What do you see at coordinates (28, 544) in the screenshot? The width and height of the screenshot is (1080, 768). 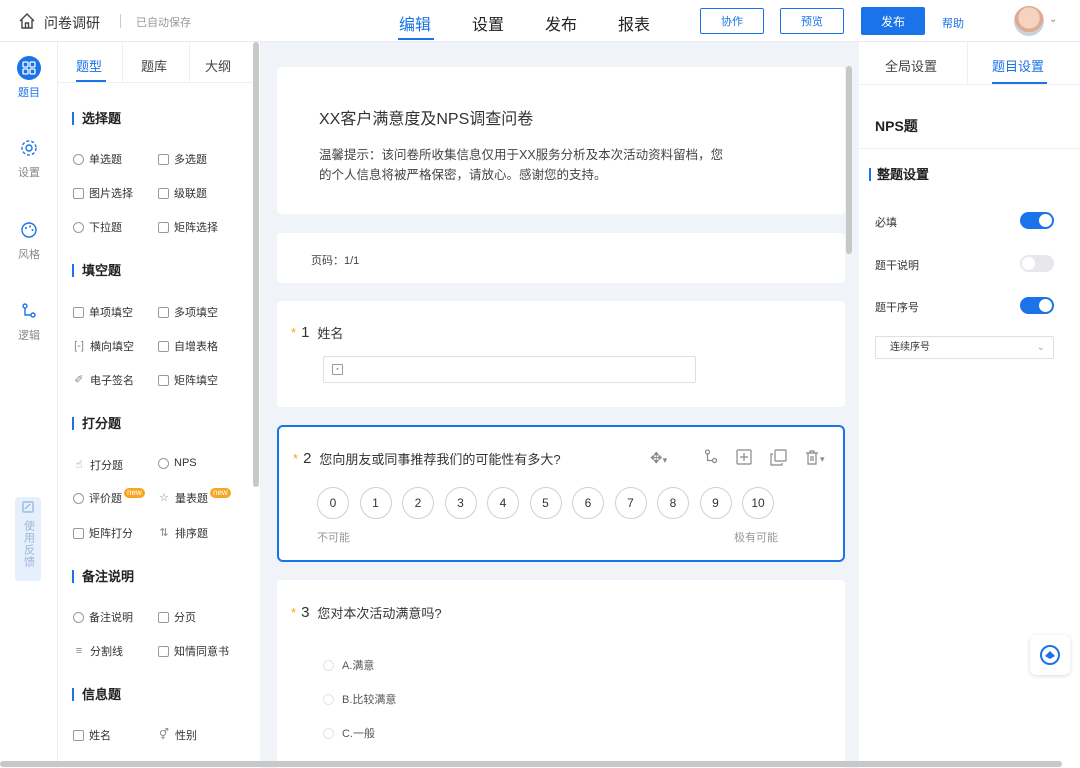 I see `feedback-label: 使用反馈` at bounding box center [28, 544].